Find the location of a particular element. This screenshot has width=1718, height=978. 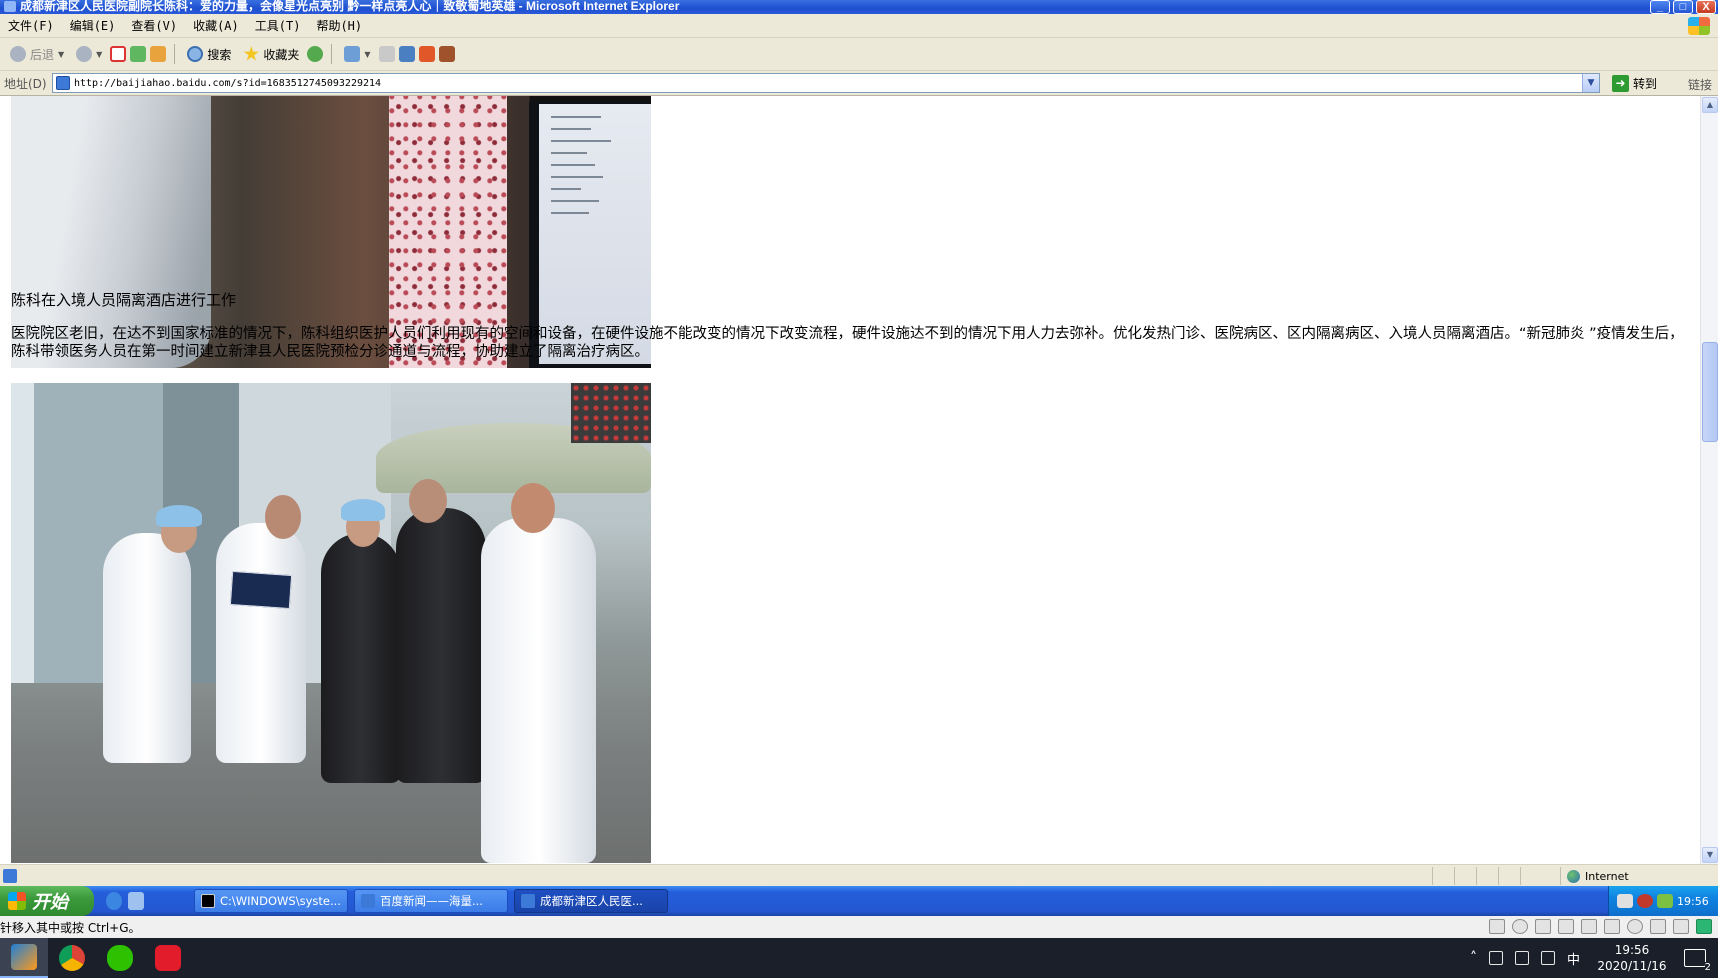

address-input is located at coordinates (824, 83).